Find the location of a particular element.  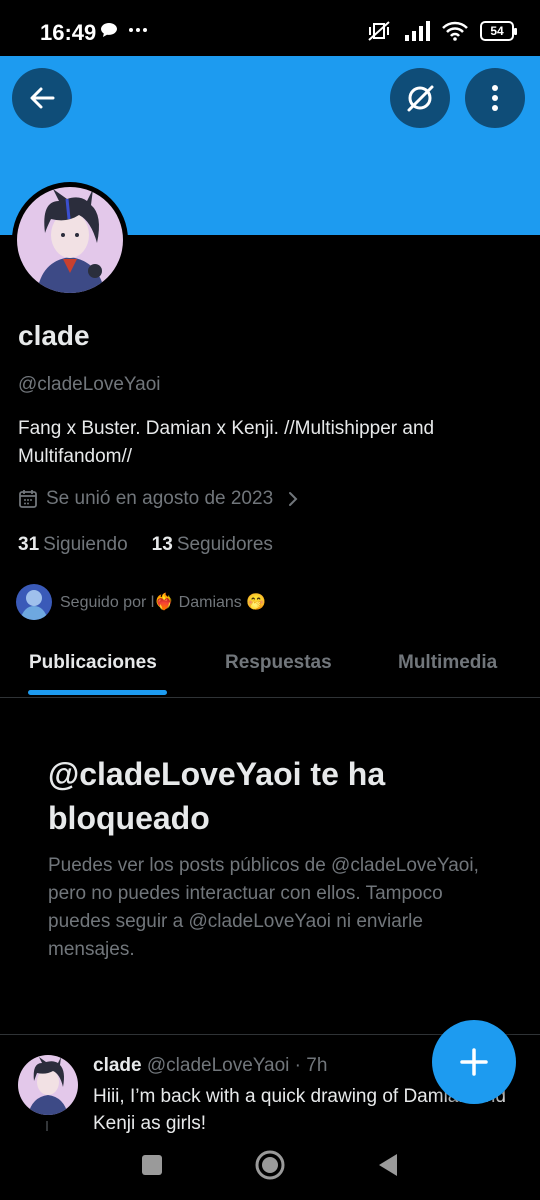

back-button is located at coordinates (42, 98).